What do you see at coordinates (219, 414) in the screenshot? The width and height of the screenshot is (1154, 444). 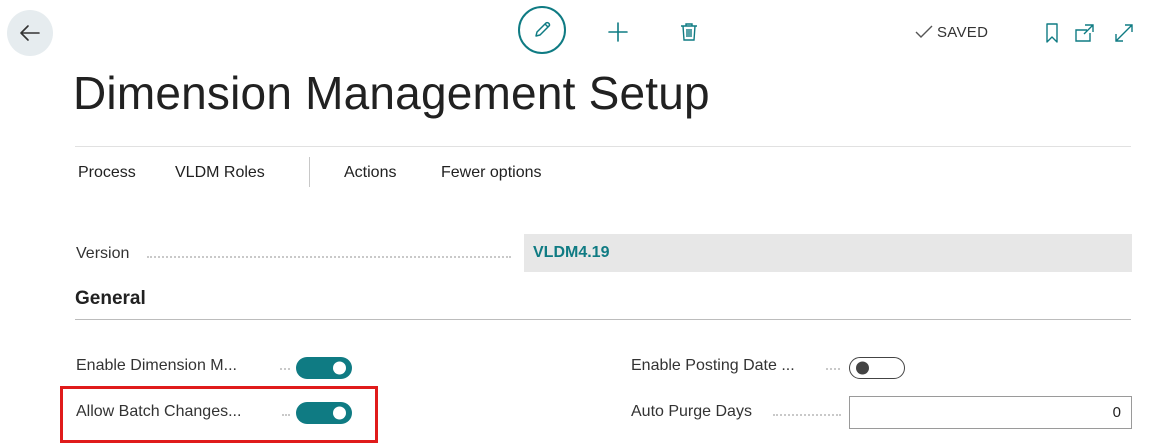 I see `highlight-box` at bounding box center [219, 414].